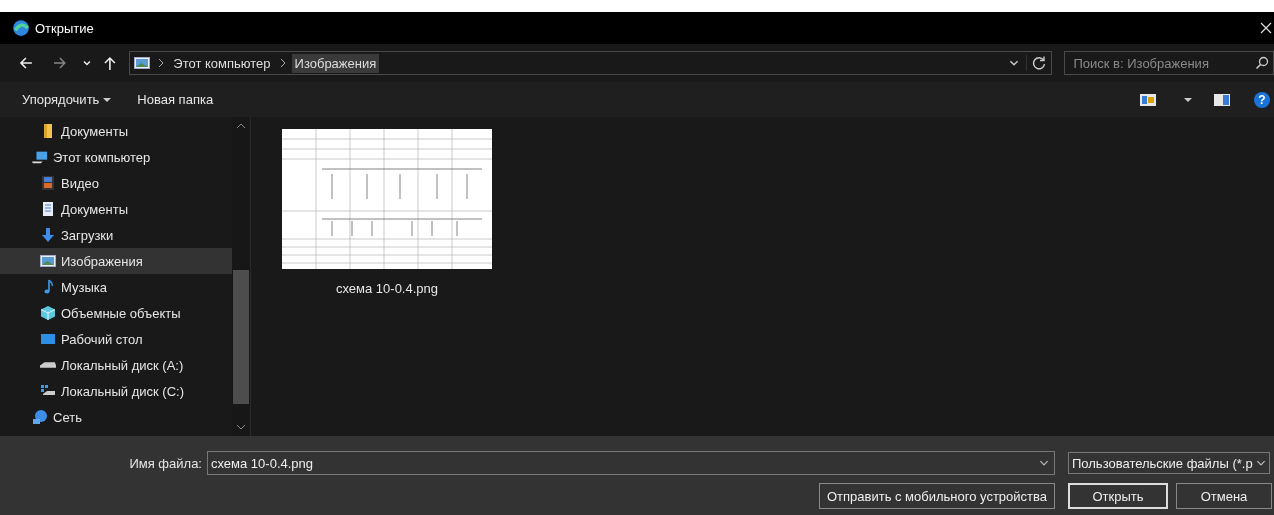 This screenshot has height=515, width=1274. Describe the element at coordinates (116, 365) in the screenshot. I see `sidebar-item: Локальный диск (A:)` at that location.